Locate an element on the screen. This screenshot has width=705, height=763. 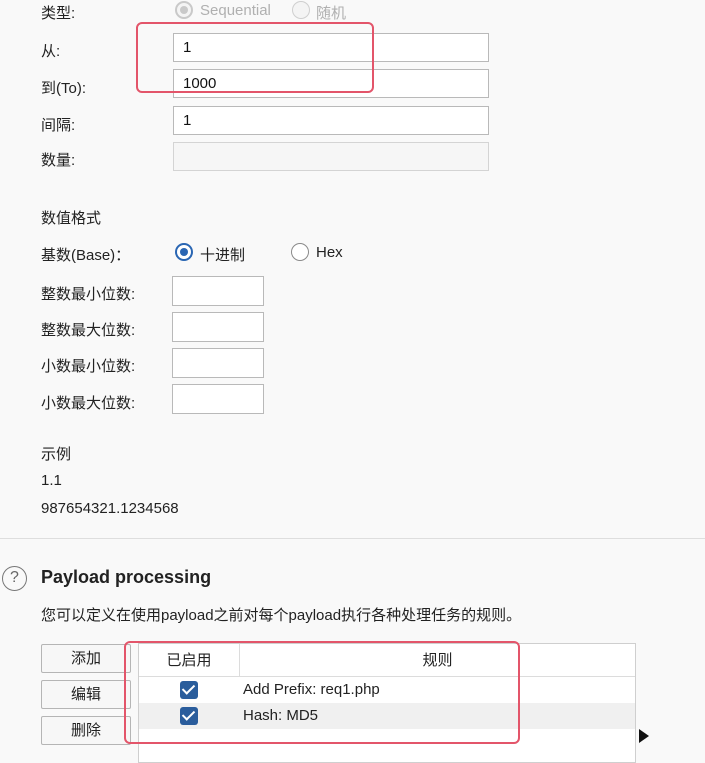
example-line-2: 987654321.1234568 is located at coordinates (110, 508).